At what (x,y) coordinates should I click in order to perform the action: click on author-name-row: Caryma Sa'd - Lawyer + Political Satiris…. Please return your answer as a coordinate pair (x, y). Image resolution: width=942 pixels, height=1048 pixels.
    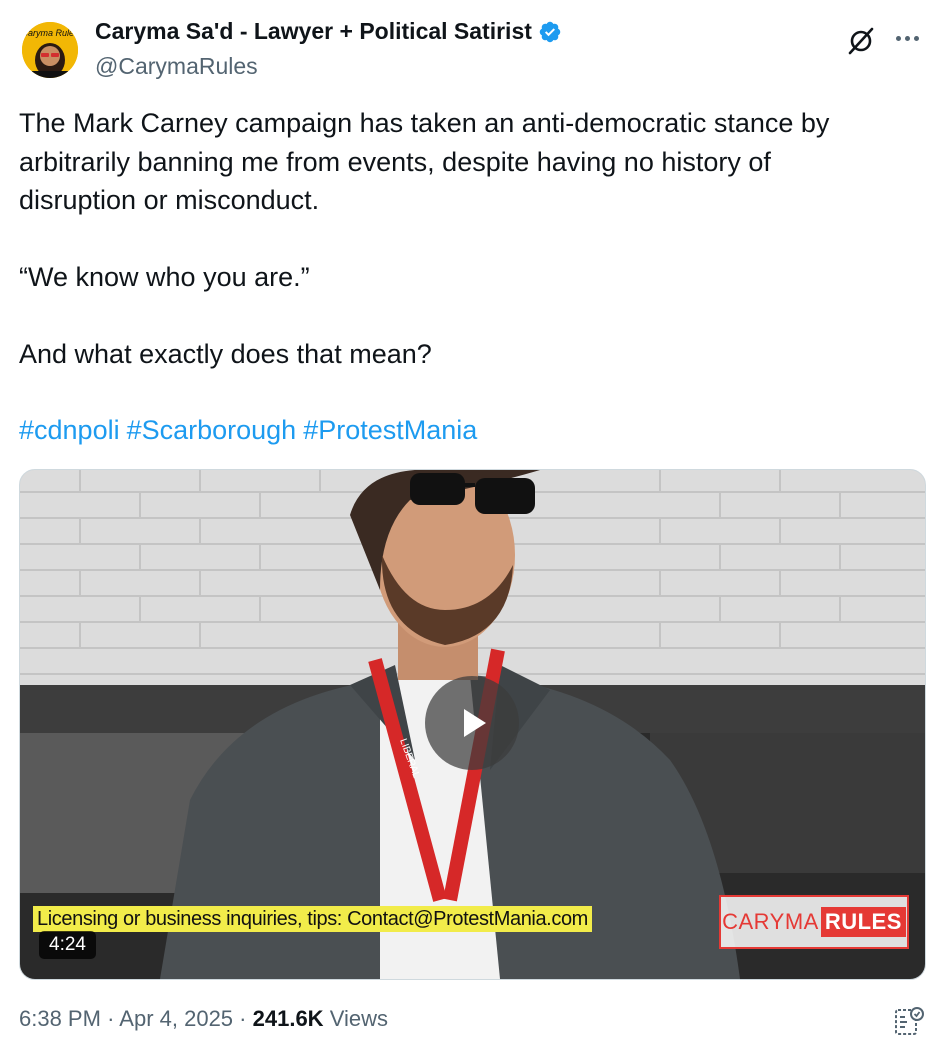
    Looking at the image, I should click on (328, 31).